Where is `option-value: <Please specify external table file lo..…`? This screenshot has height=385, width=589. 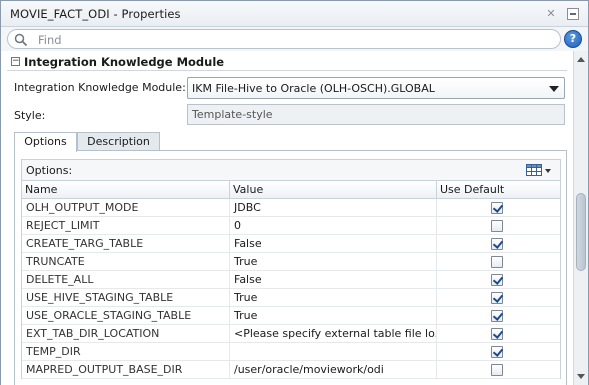
option-value: <Please specify external table file lo..… is located at coordinates (333, 334).